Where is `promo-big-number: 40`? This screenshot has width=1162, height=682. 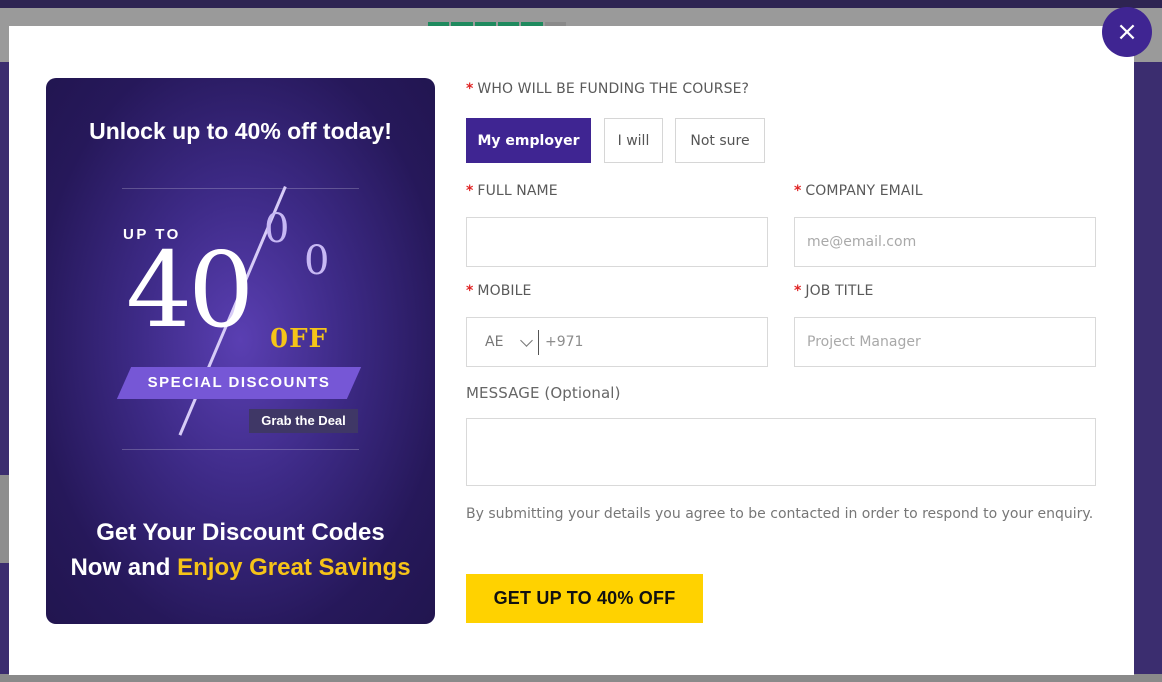
promo-big-number: 40 is located at coordinates (190, 290).